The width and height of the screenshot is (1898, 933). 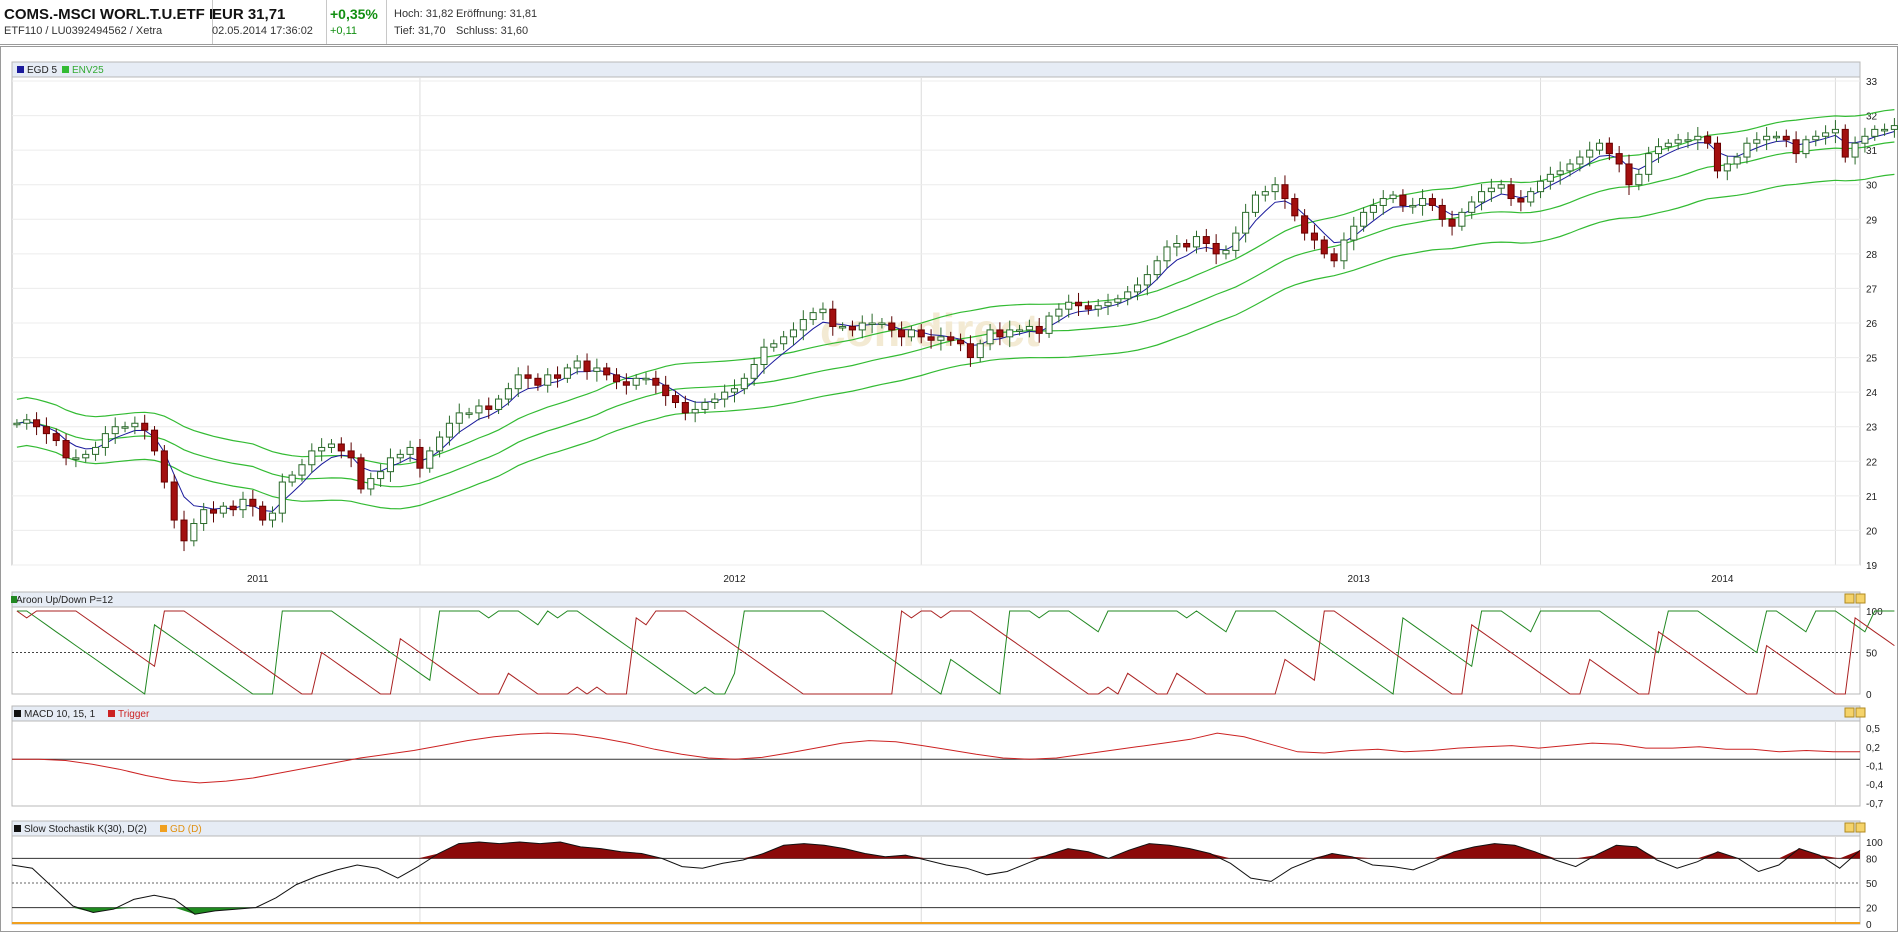 I want to click on stoch-y-tick: 20, so click(x=1872, y=909).